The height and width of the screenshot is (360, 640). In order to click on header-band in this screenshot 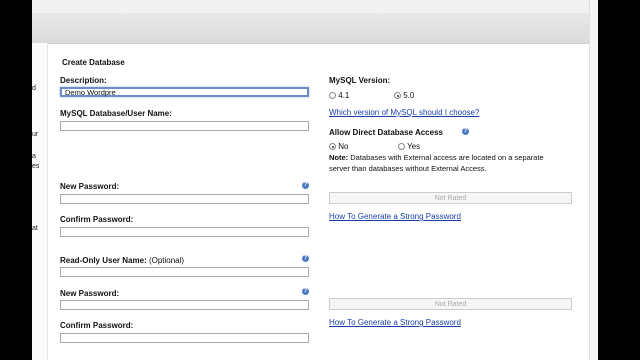, I will do `click(315, 28)`.